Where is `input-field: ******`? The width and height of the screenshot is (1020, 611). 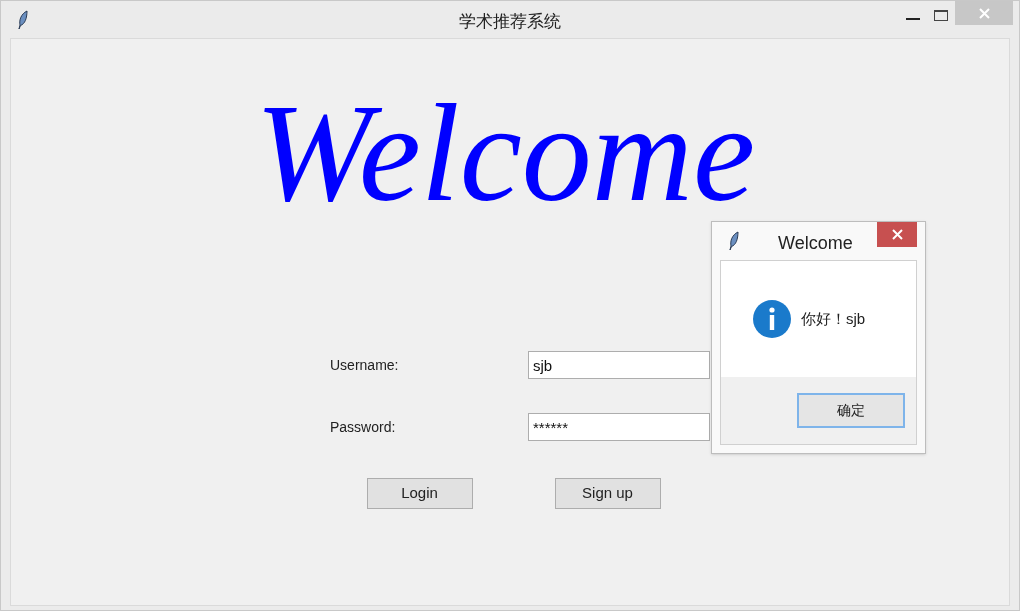 input-field: ****** is located at coordinates (619, 427).